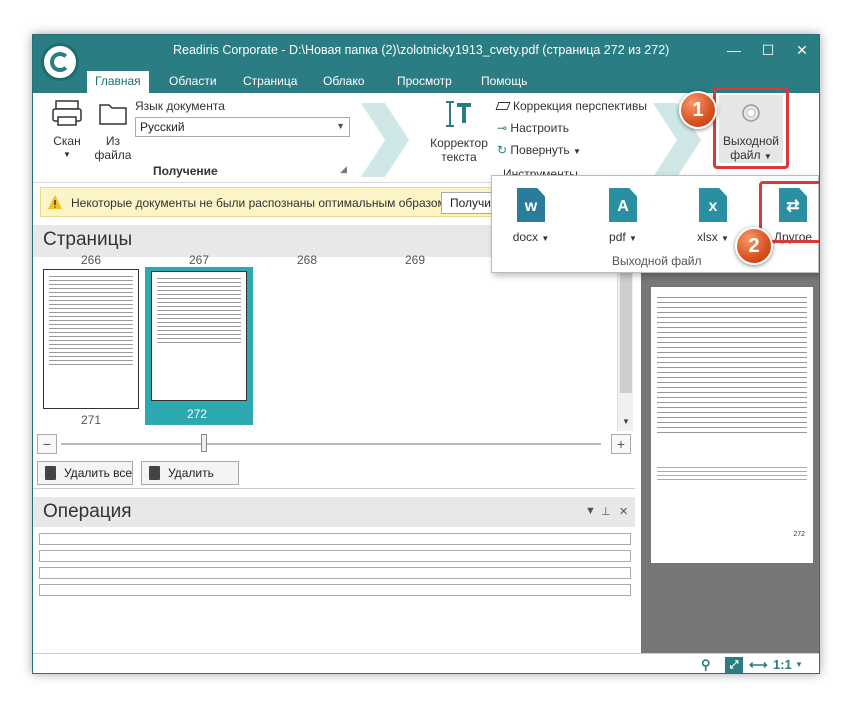 Image resolution: width=851 pixels, height=707 pixels. What do you see at coordinates (67, 130) in the screenshot?
I see `scan-button: Скан ▼` at bounding box center [67, 130].